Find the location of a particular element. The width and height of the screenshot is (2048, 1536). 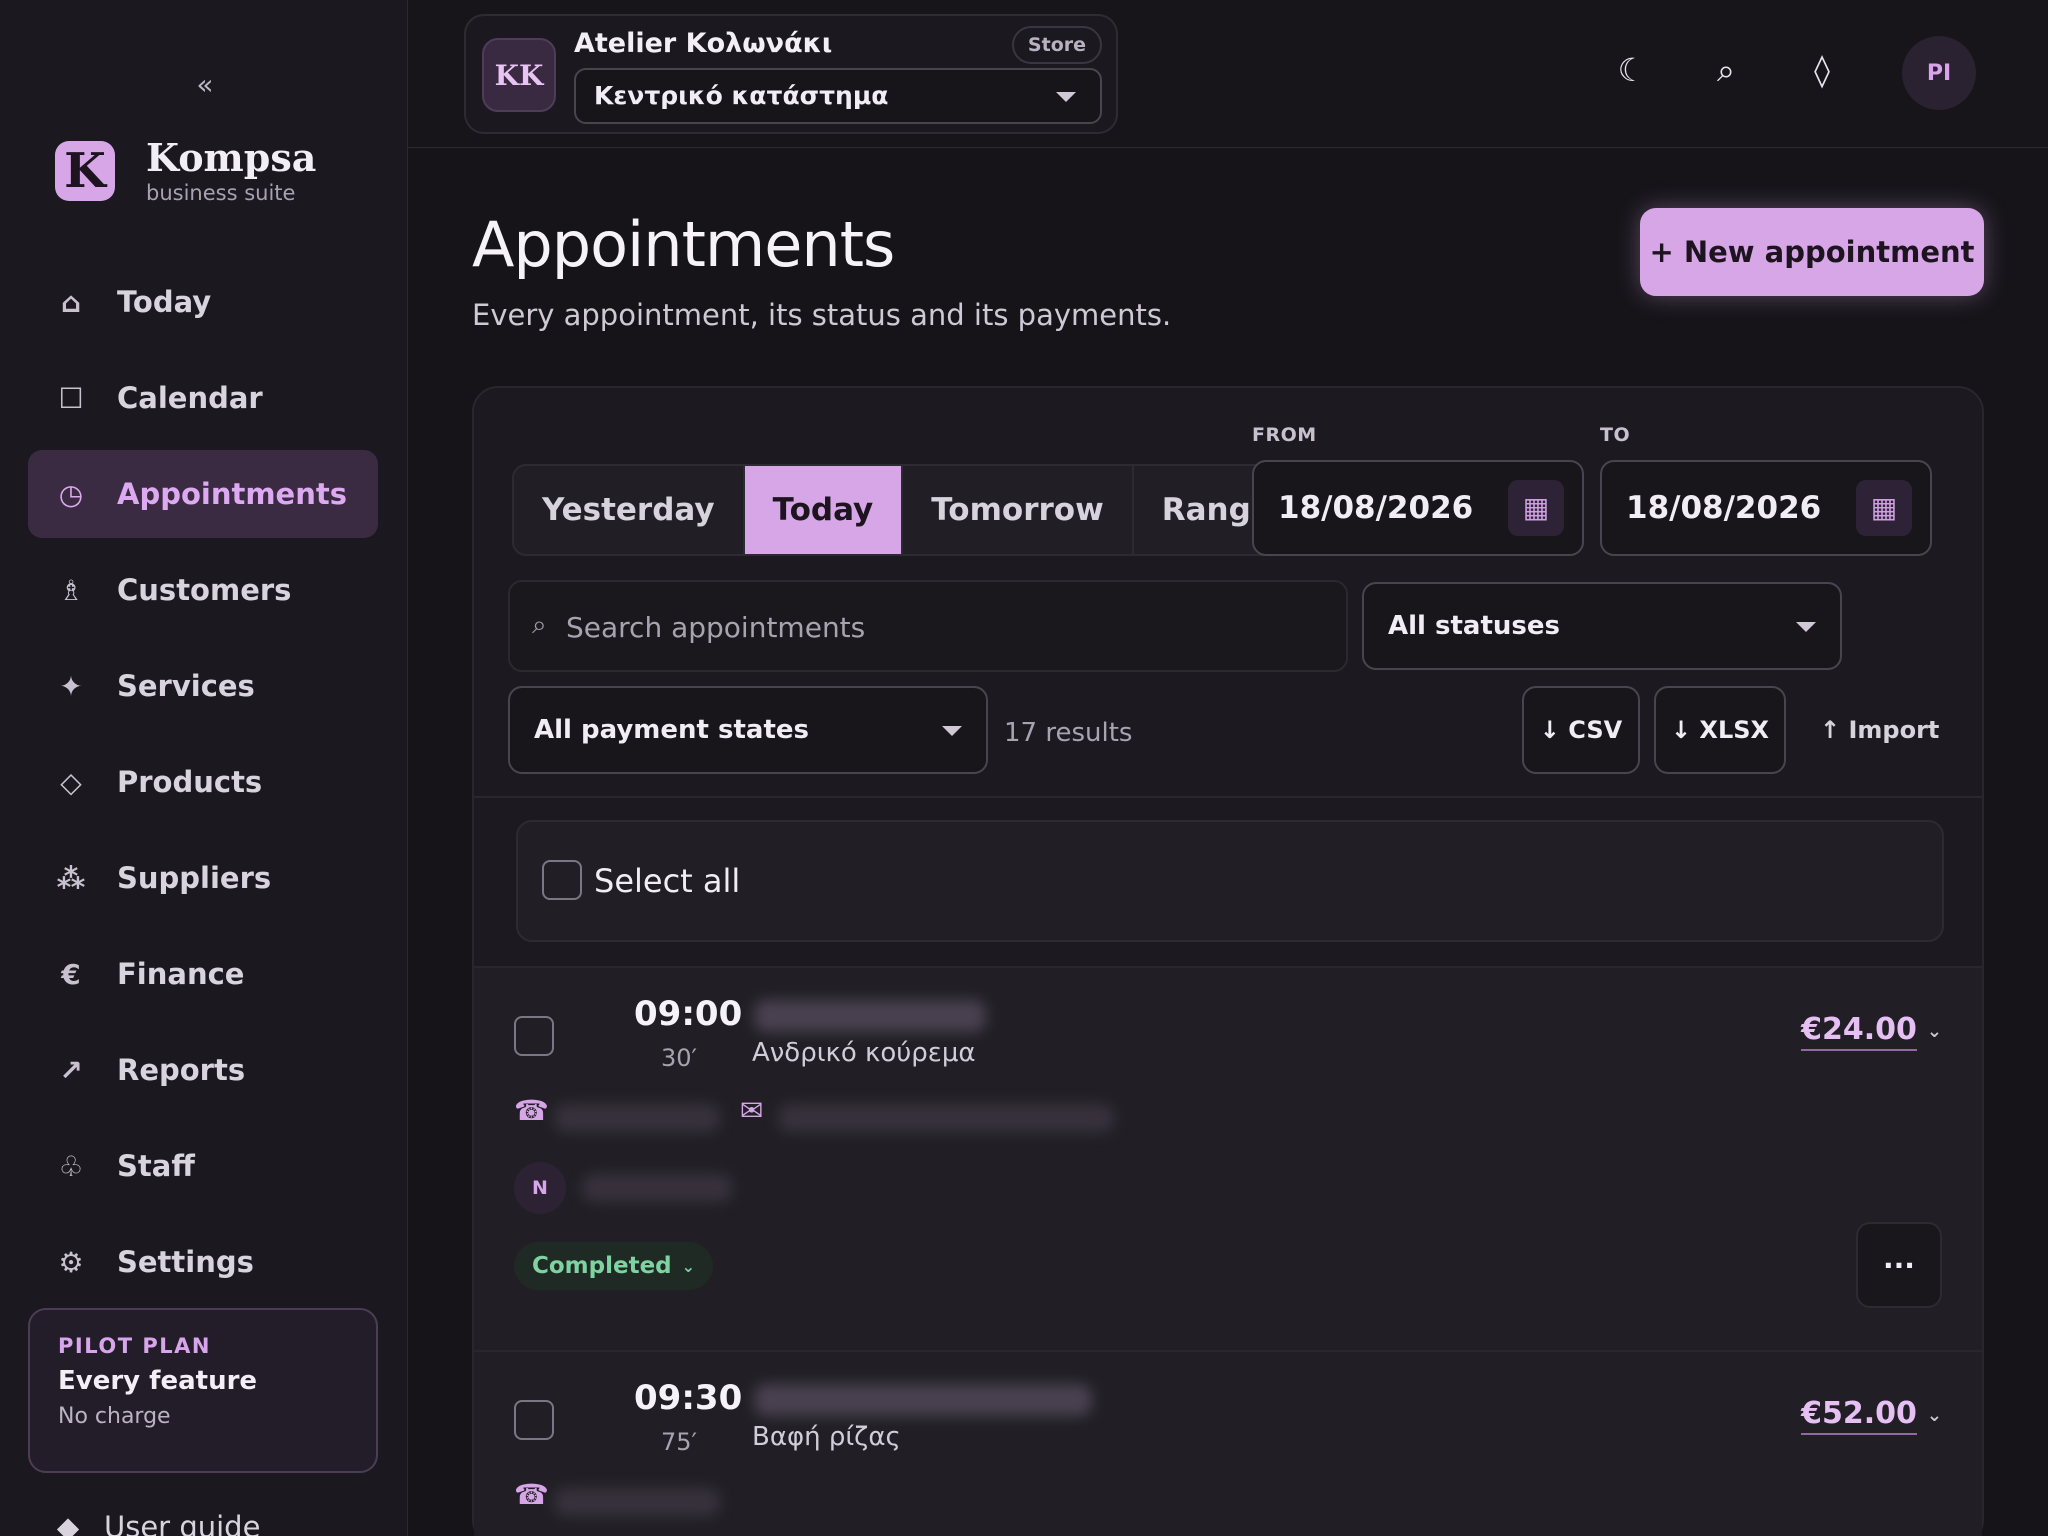

sidebar-item-customers: ♗ Customers is located at coordinates (203, 590).